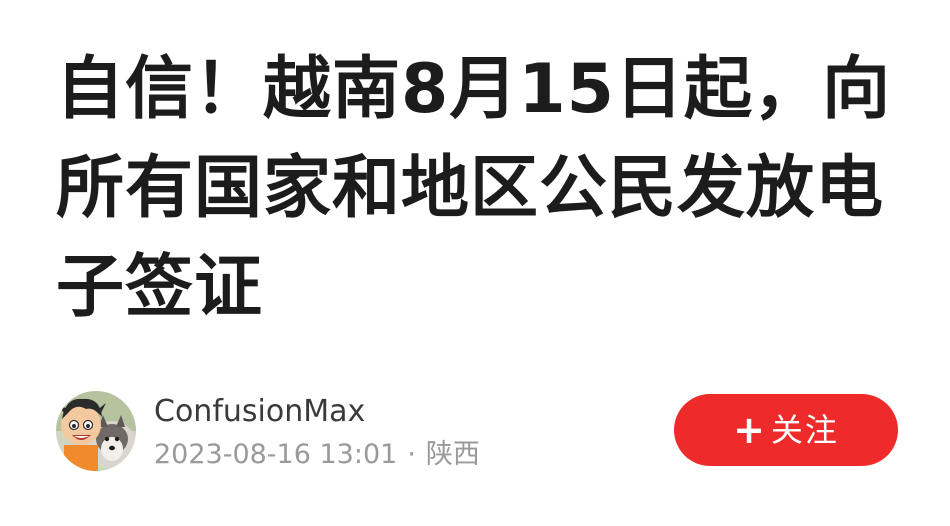 This screenshot has width=950, height=526. Describe the element at coordinates (749, 430) in the screenshot. I see `plus-icon: +` at that location.